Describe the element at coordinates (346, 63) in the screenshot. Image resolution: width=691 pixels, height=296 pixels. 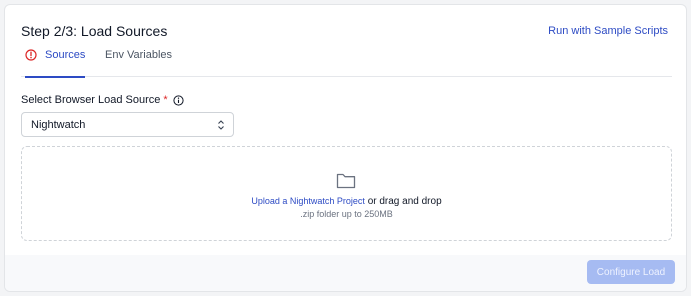
I see `tab-bar: Sources Env Variables` at that location.